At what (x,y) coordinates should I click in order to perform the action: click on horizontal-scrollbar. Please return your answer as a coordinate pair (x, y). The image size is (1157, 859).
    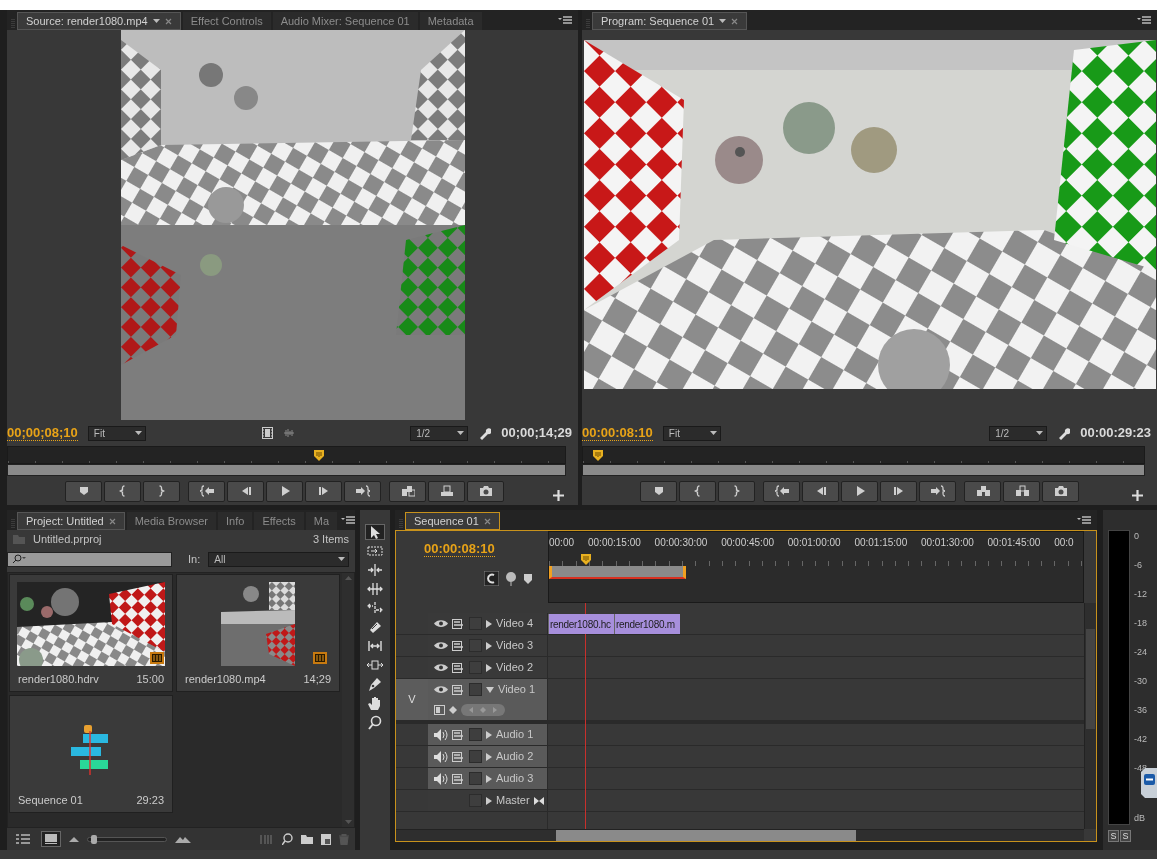
    Looking at the image, I should click on (740, 835).